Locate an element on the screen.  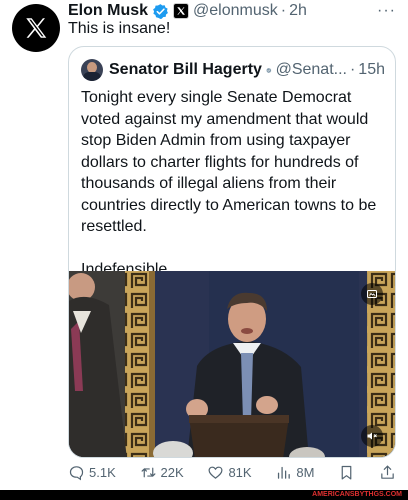
post-text: This is insane! is located at coordinates (119, 28).